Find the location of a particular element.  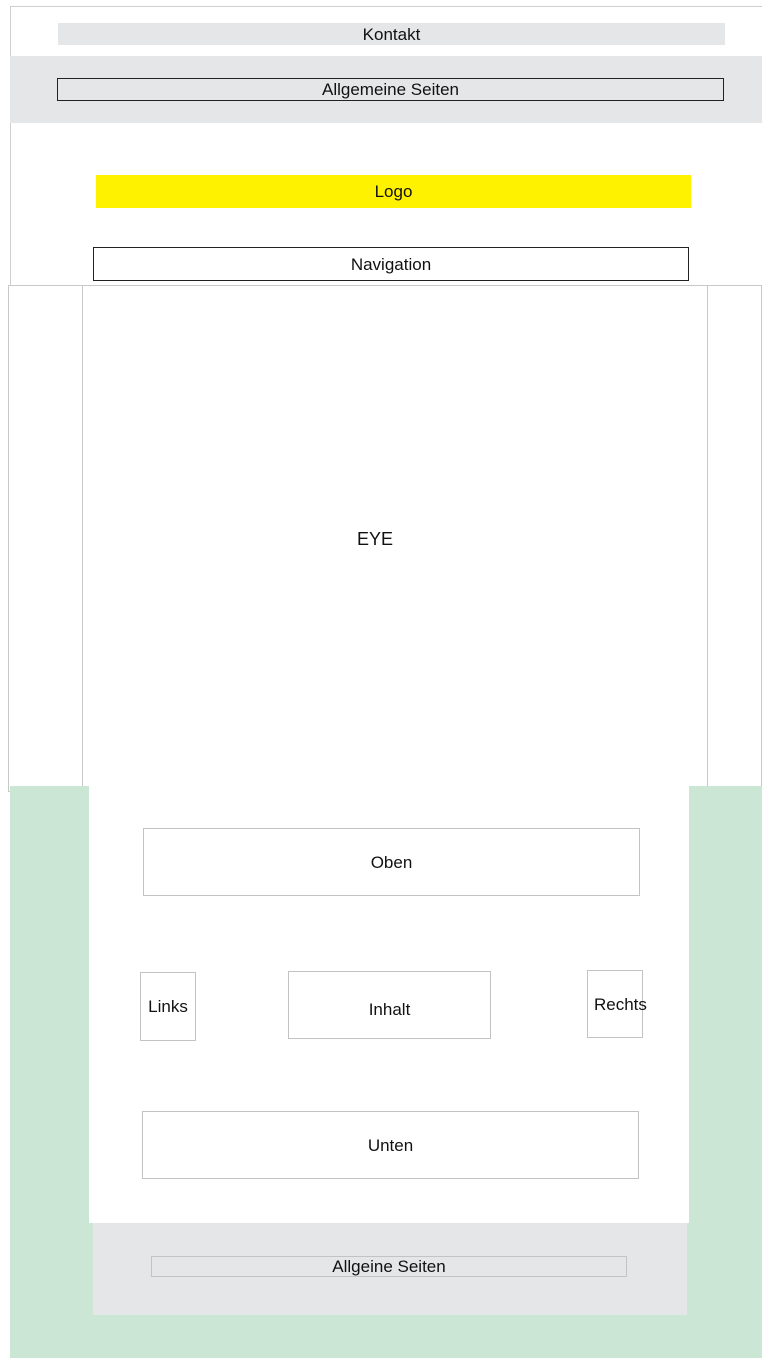

contact-label: Kontakt is located at coordinates (391, 34).